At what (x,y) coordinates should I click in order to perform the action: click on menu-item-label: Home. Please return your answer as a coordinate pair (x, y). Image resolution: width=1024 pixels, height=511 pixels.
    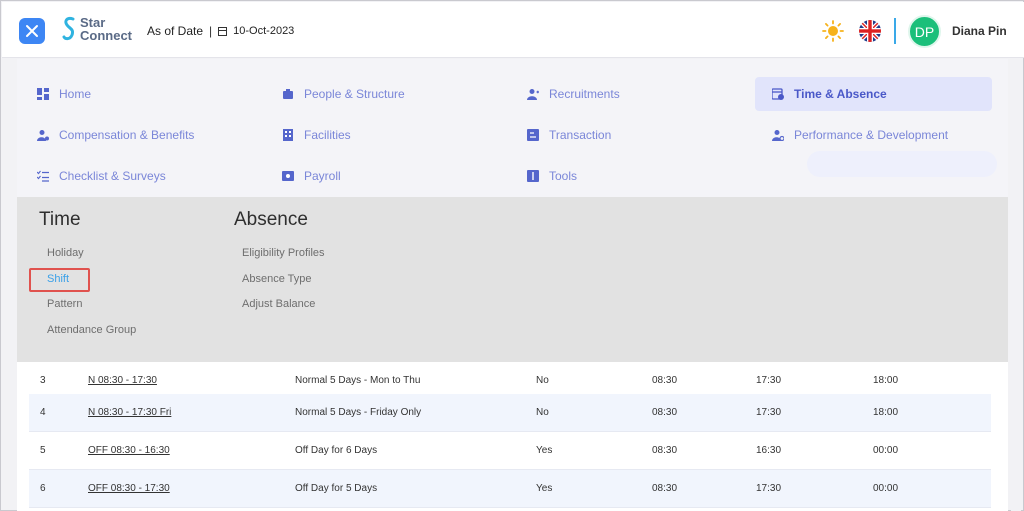
    Looking at the image, I should click on (75, 94).